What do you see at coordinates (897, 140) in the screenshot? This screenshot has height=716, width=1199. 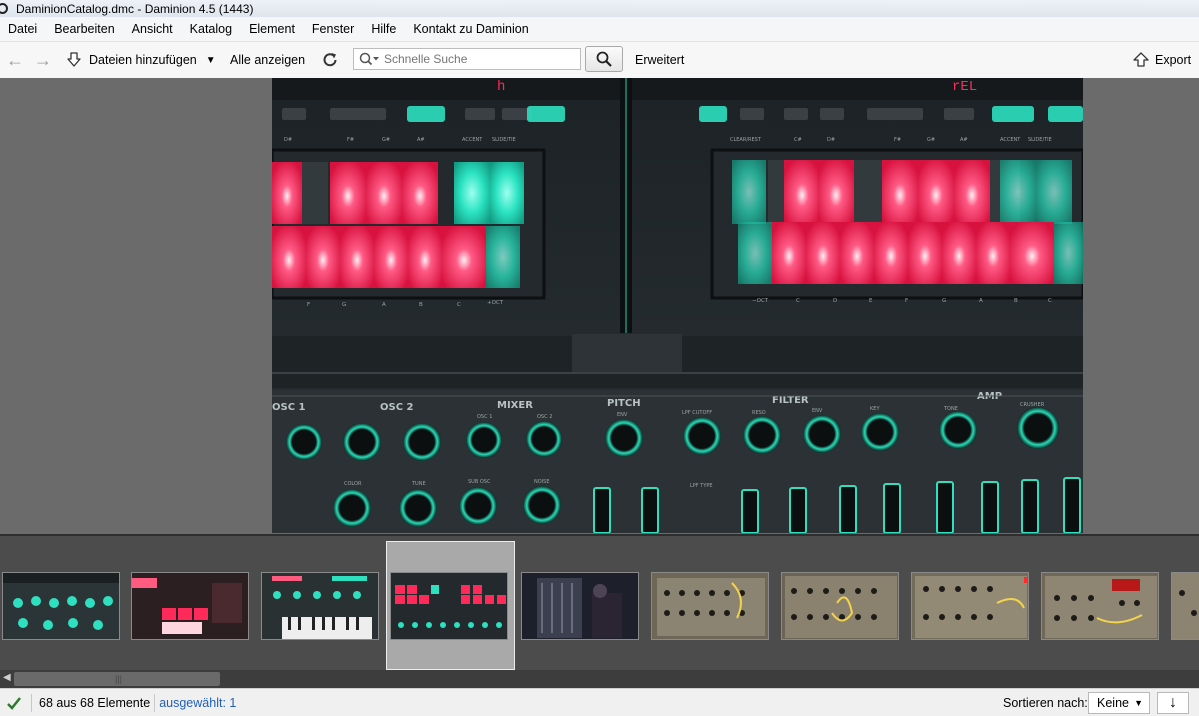 I see `svg-text: F#` at bounding box center [897, 140].